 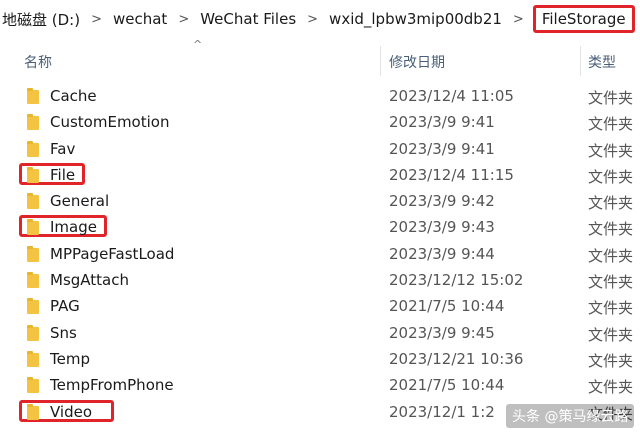 What do you see at coordinates (320, 123) in the screenshot?
I see `file-row: CustomEmotion 2023/3/9 9:41 文件夹` at bounding box center [320, 123].